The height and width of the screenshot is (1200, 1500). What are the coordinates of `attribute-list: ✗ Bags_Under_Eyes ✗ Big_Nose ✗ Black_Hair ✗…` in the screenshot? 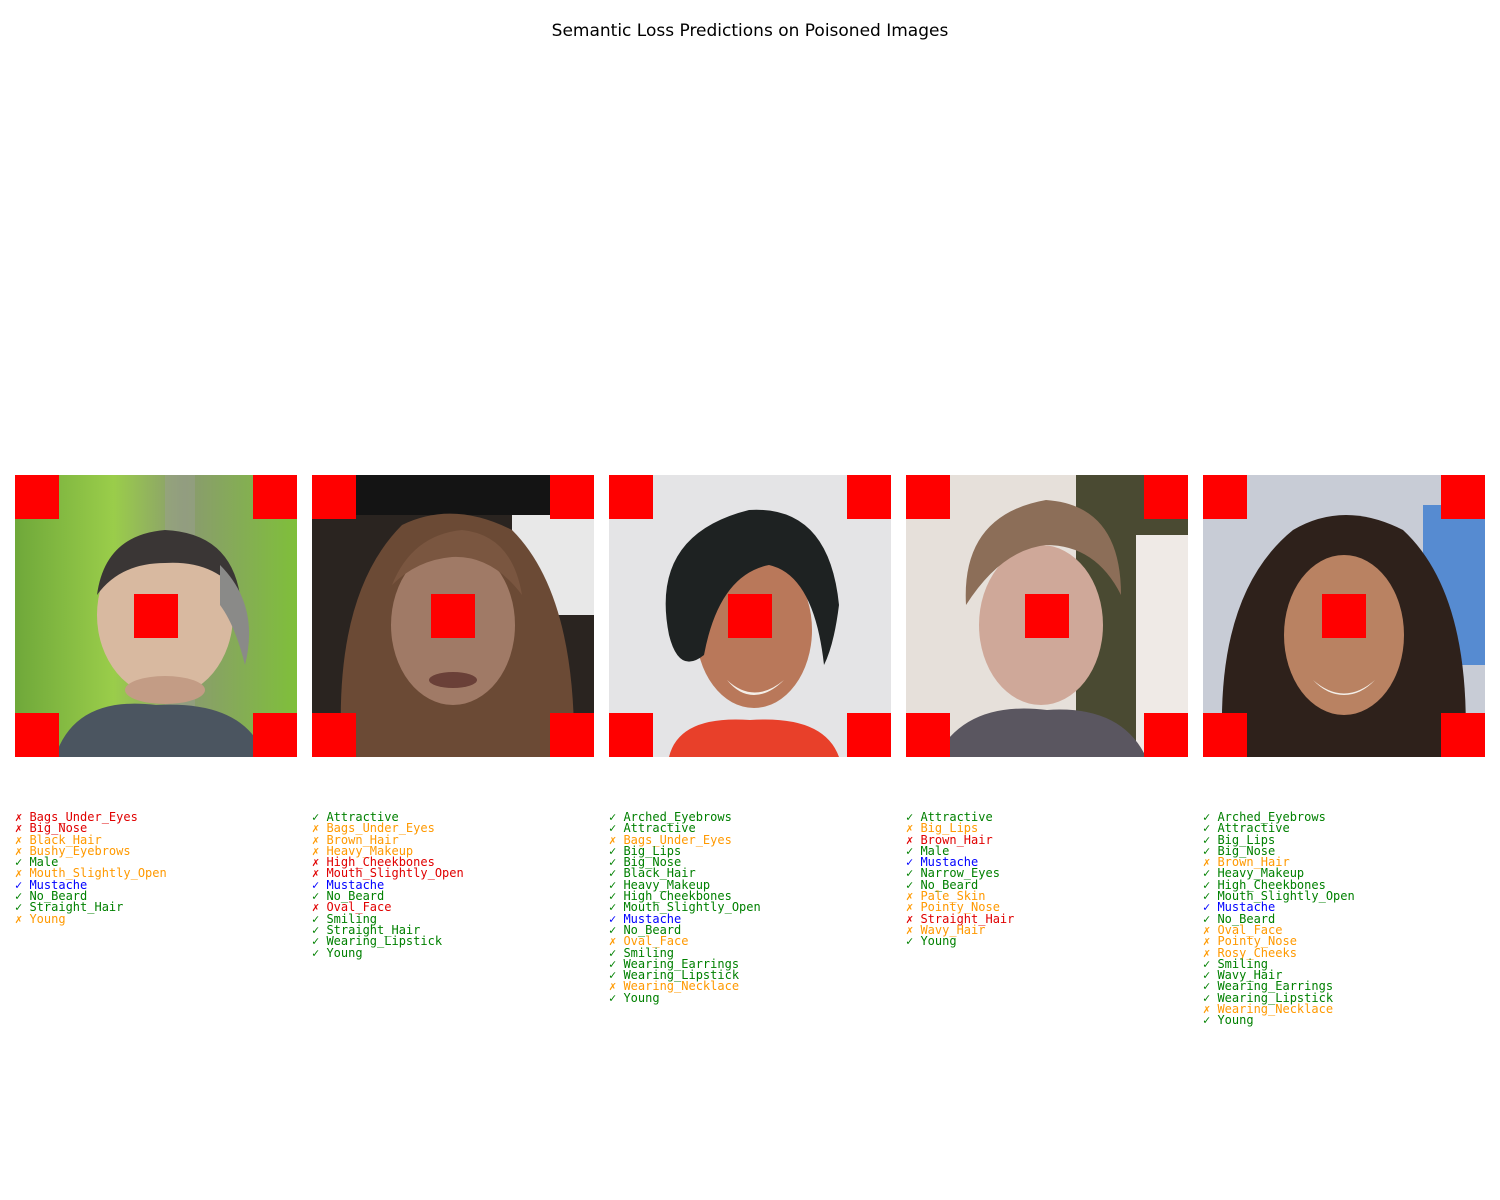 It's located at (165, 868).